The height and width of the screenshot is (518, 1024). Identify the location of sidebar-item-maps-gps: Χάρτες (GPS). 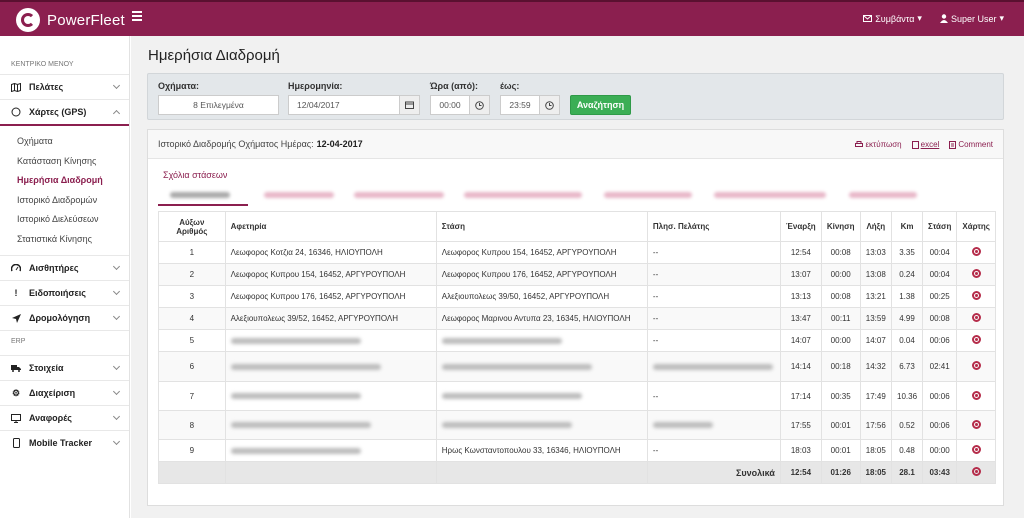
(64, 111).